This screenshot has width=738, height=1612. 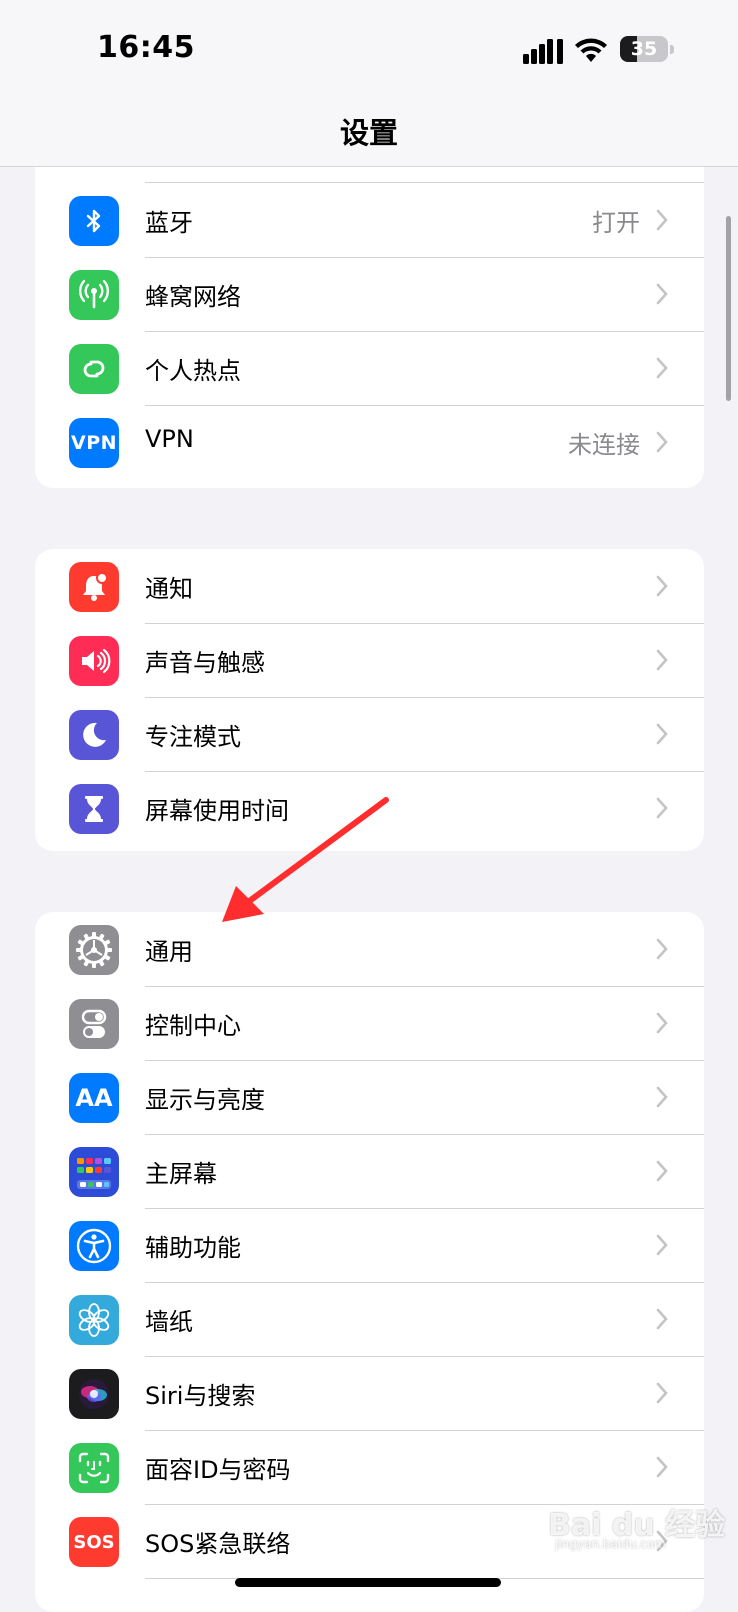 What do you see at coordinates (193, 1248) in the screenshot?
I see `settings-row-label: 辅助功能` at bounding box center [193, 1248].